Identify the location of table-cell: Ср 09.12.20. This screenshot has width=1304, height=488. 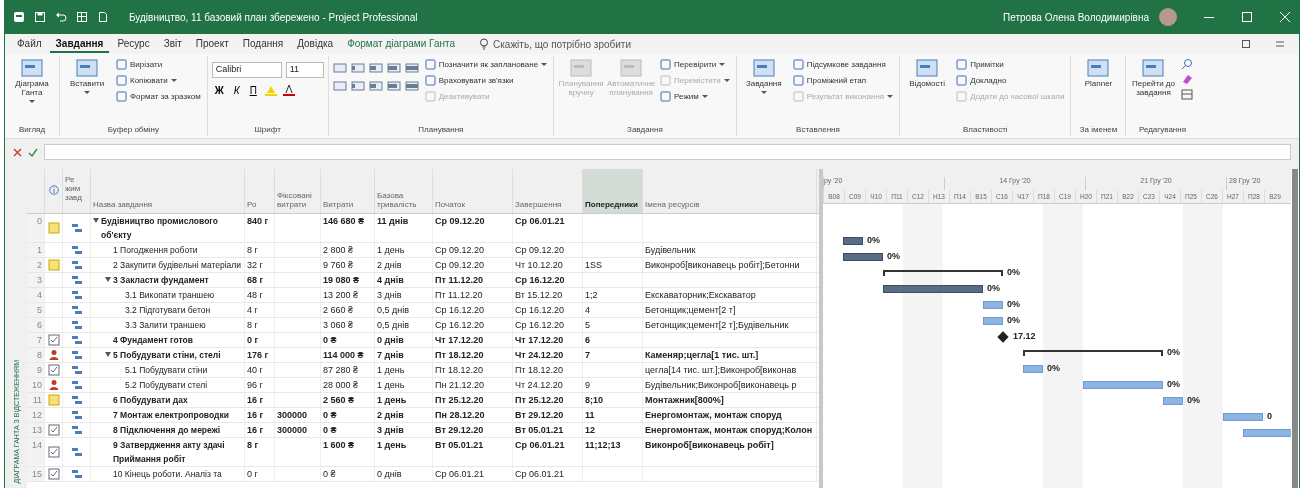
(460, 250).